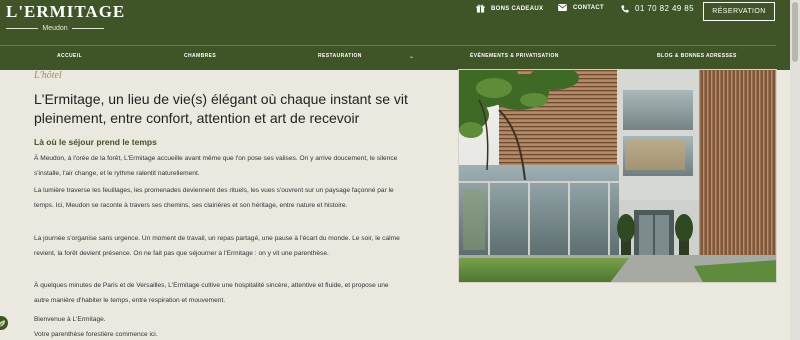 Image resolution: width=800 pixels, height=340 pixels. I want to click on phone-number: 01 70 82 49 85, so click(664, 8).